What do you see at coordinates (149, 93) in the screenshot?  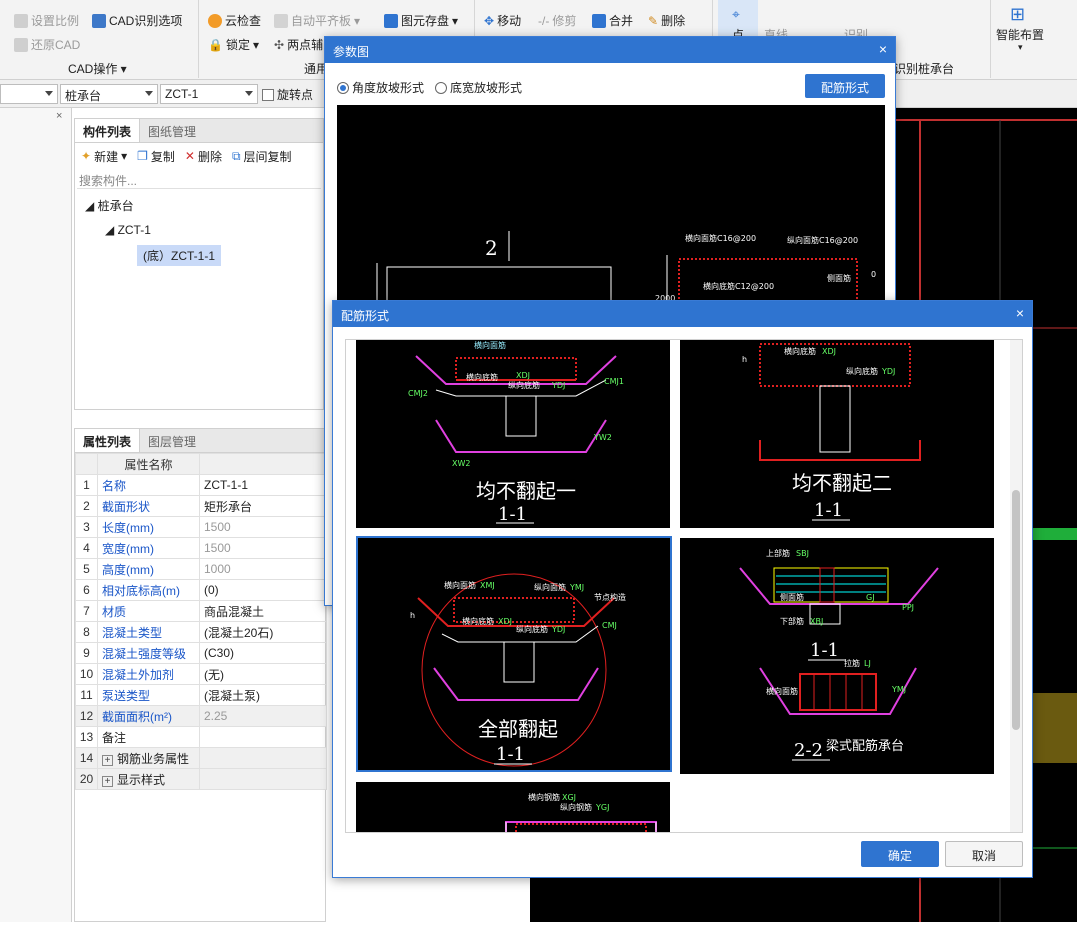 I see `chevron-down-icon` at bounding box center [149, 93].